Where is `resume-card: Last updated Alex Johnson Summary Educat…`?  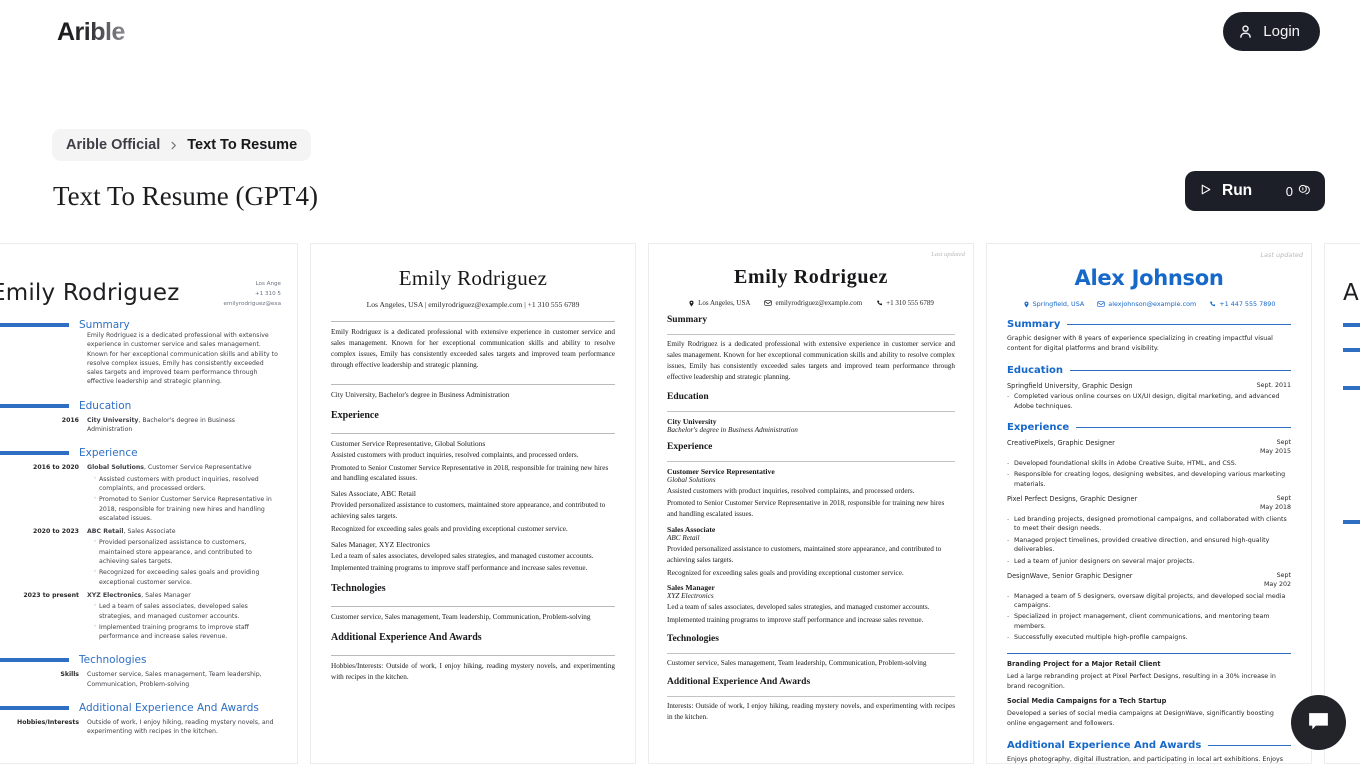 resume-card: Last updated Alex Johnson Summary Educat… is located at coordinates (1342, 503).